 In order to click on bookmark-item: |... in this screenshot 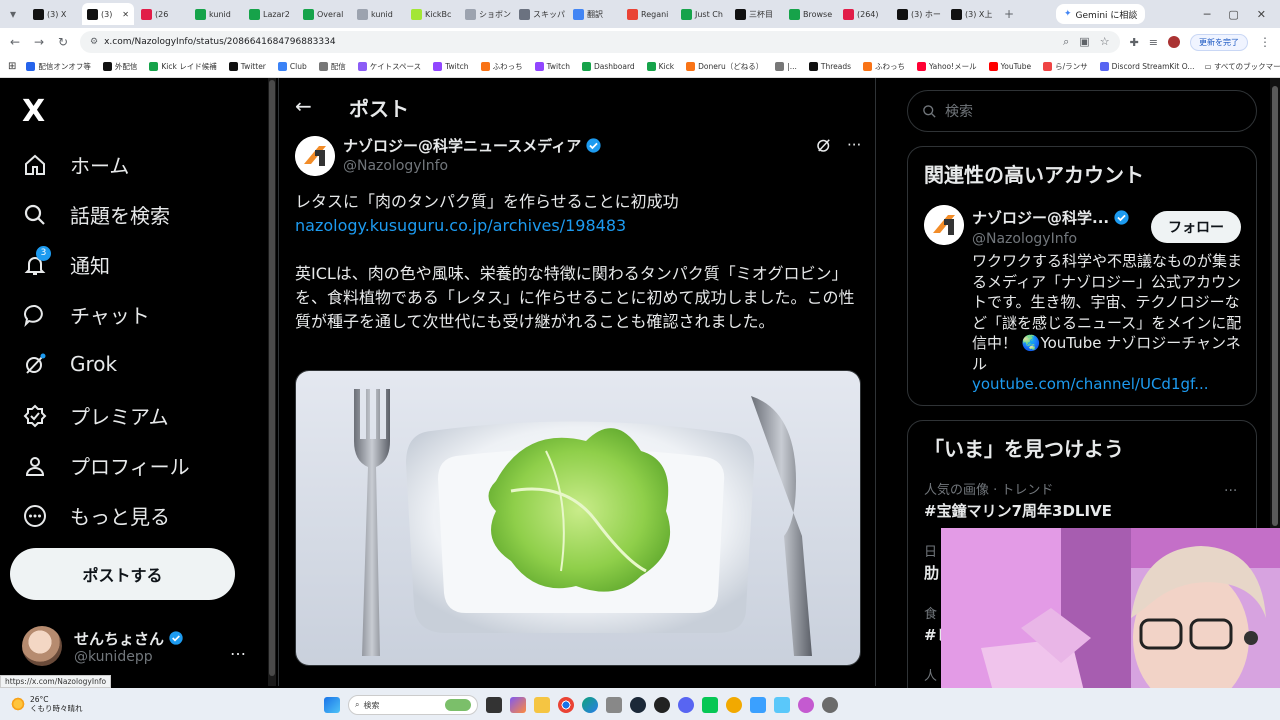, I will do `click(786, 66)`.